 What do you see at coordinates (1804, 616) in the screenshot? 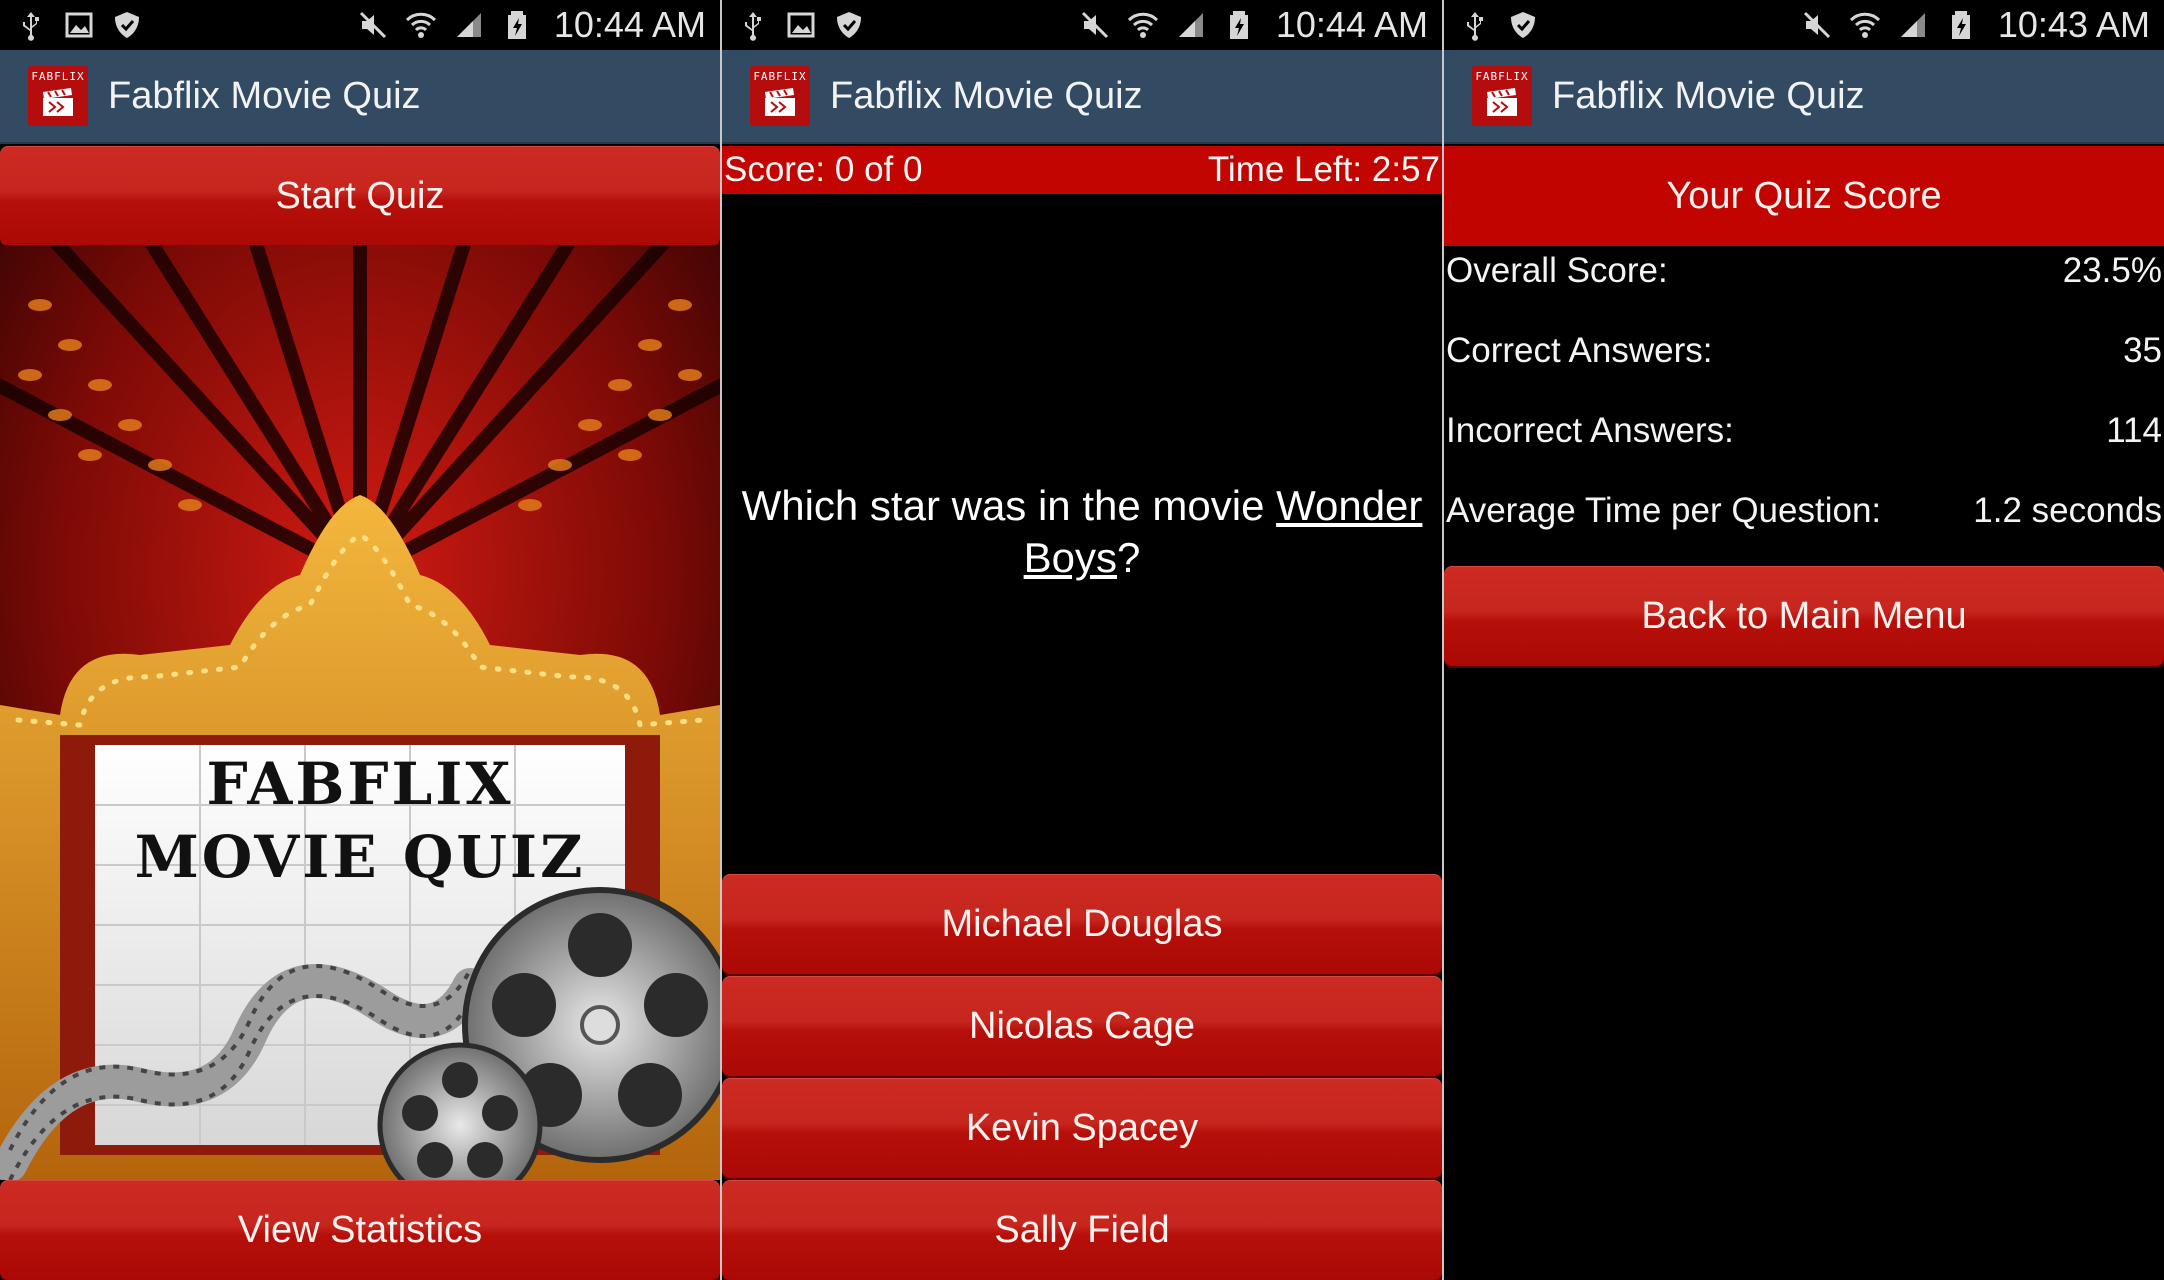
I see `back-to-main-menu-button: Back to Main Menu` at bounding box center [1804, 616].